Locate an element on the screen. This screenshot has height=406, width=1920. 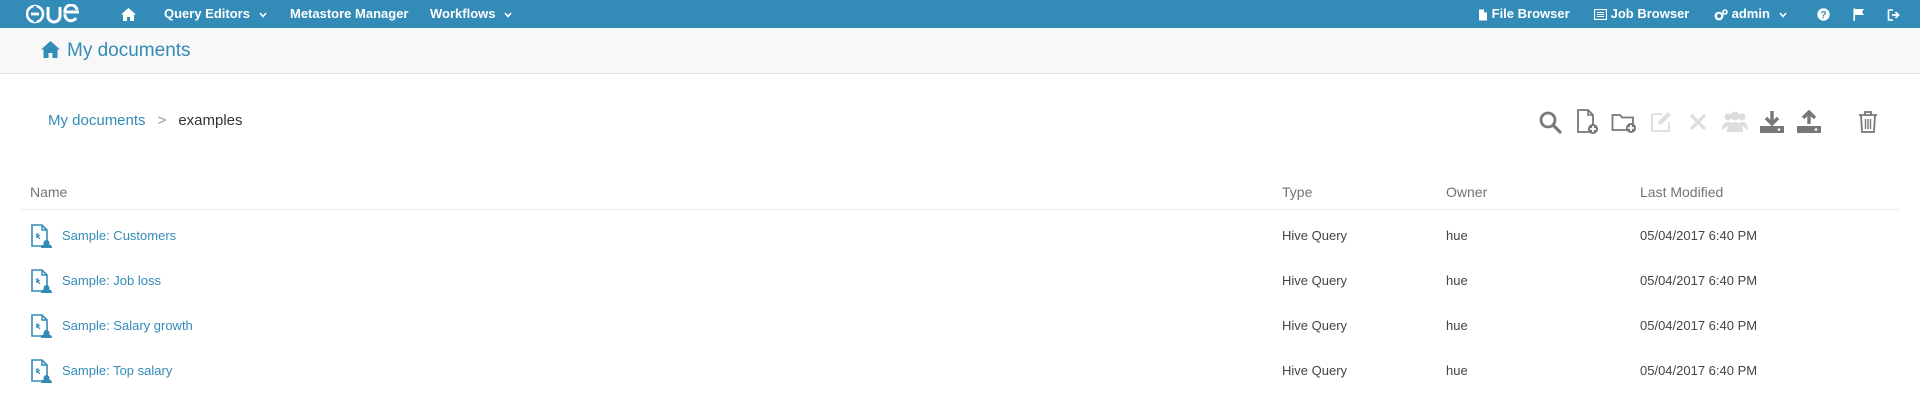
download-button is located at coordinates (1772, 122).